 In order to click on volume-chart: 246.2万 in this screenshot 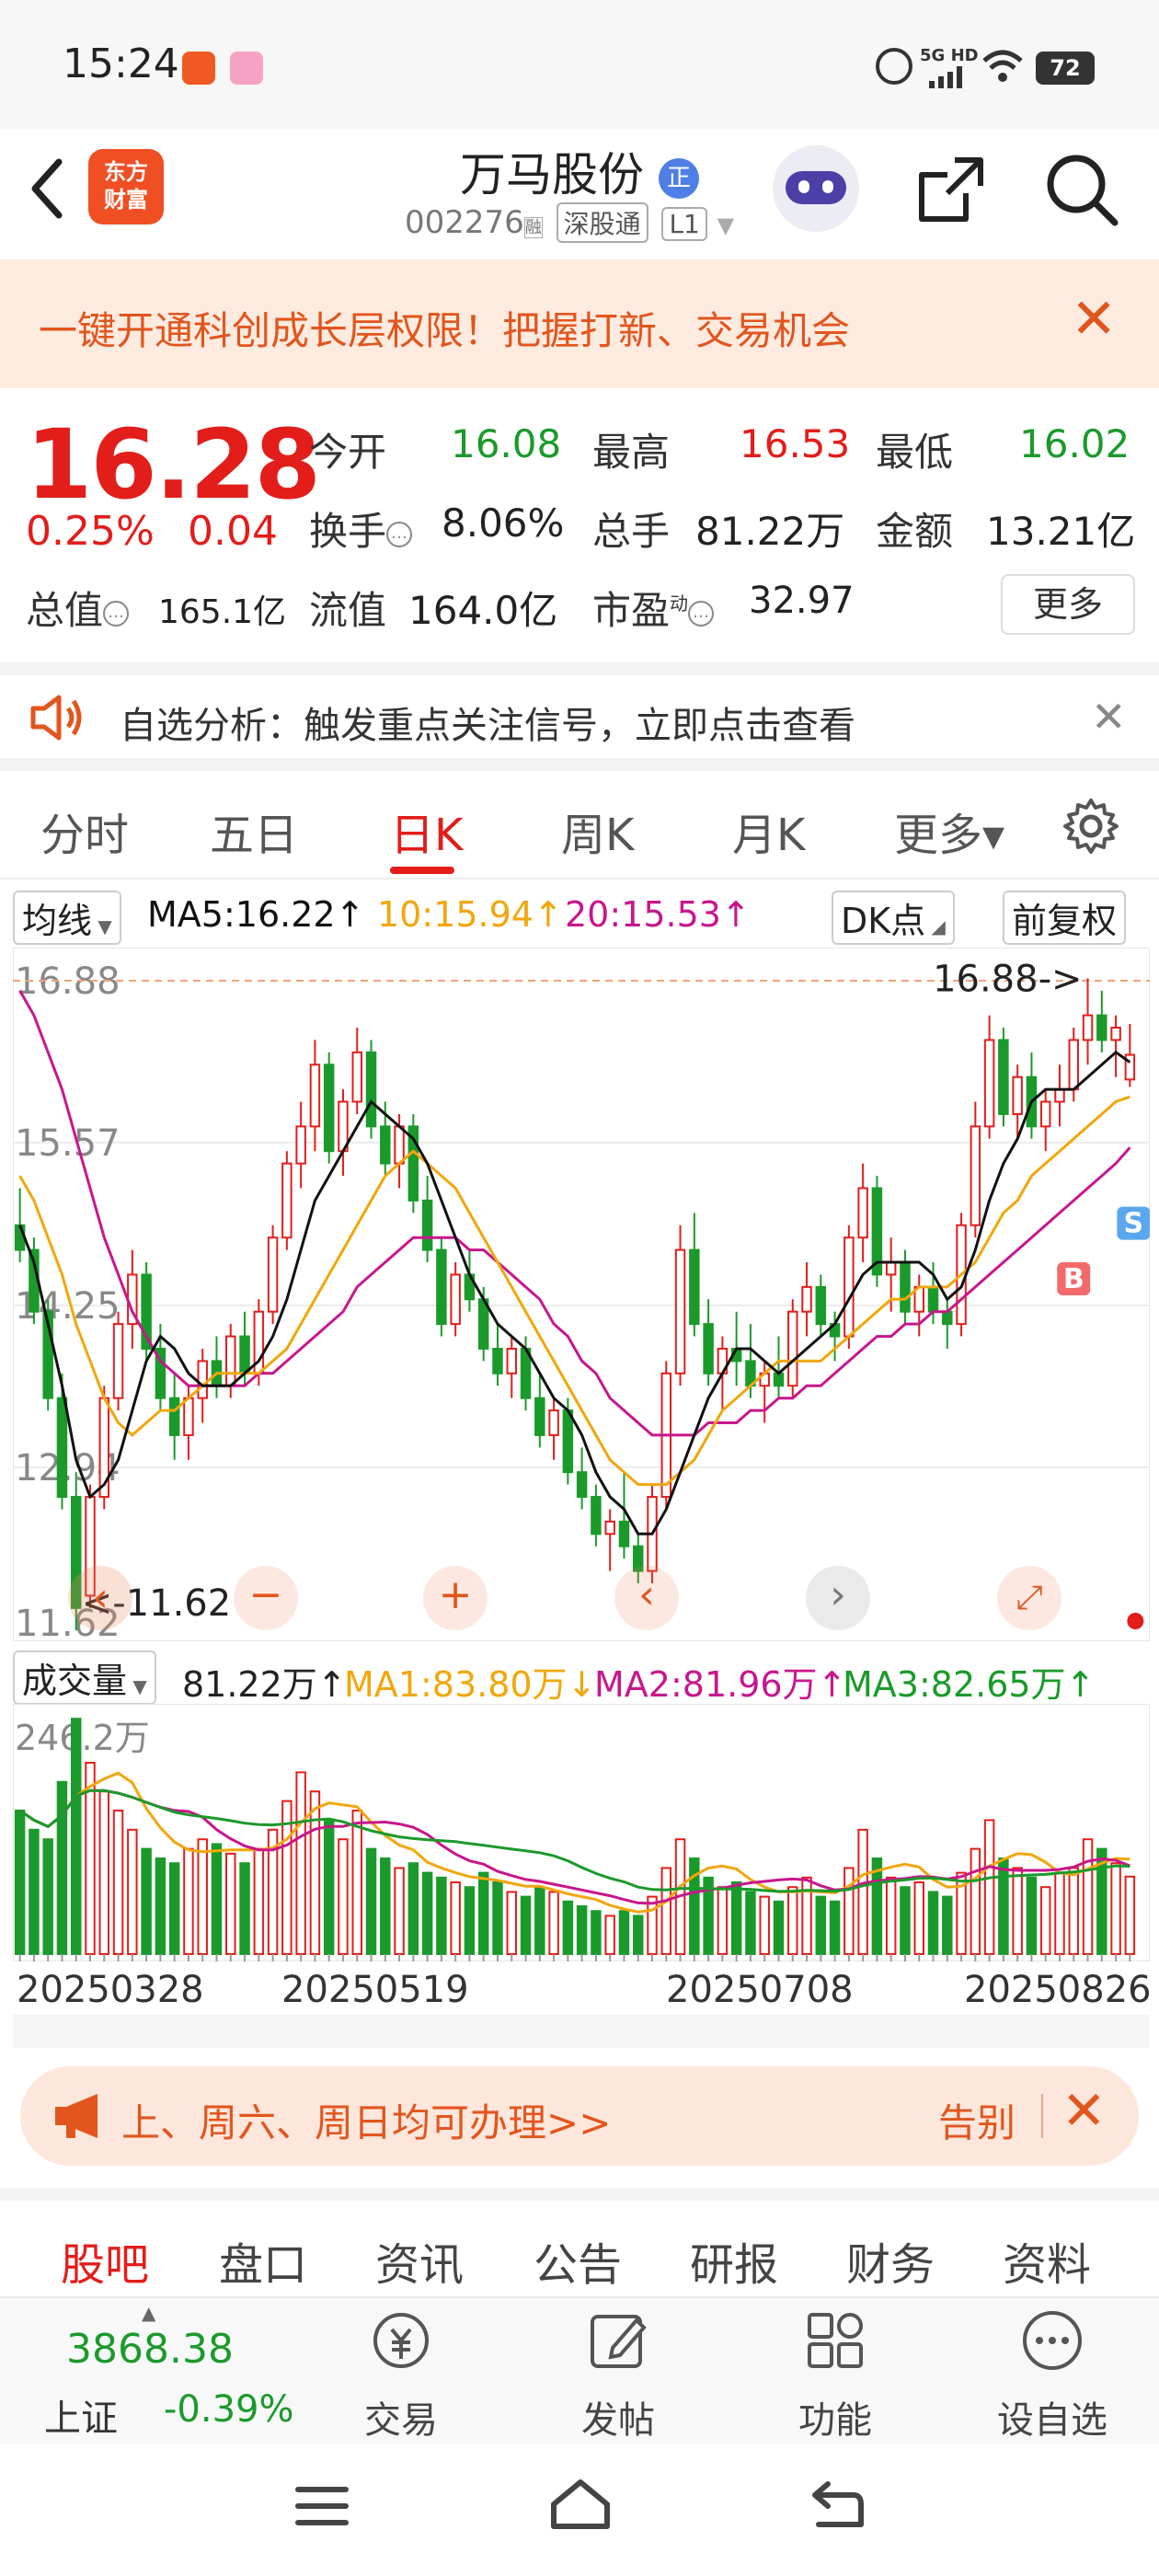, I will do `click(581, 1832)`.